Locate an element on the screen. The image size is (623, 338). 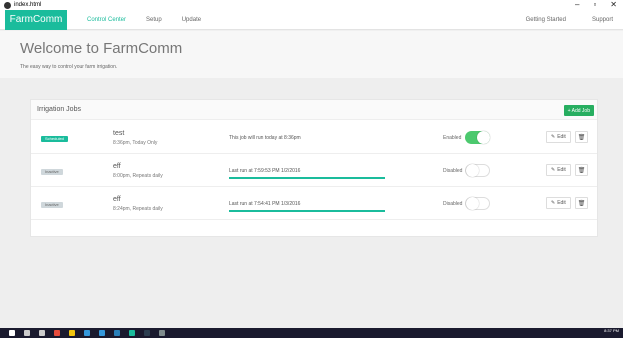
window-controls: – ▫ ✕ is located at coordinates (596, 5).